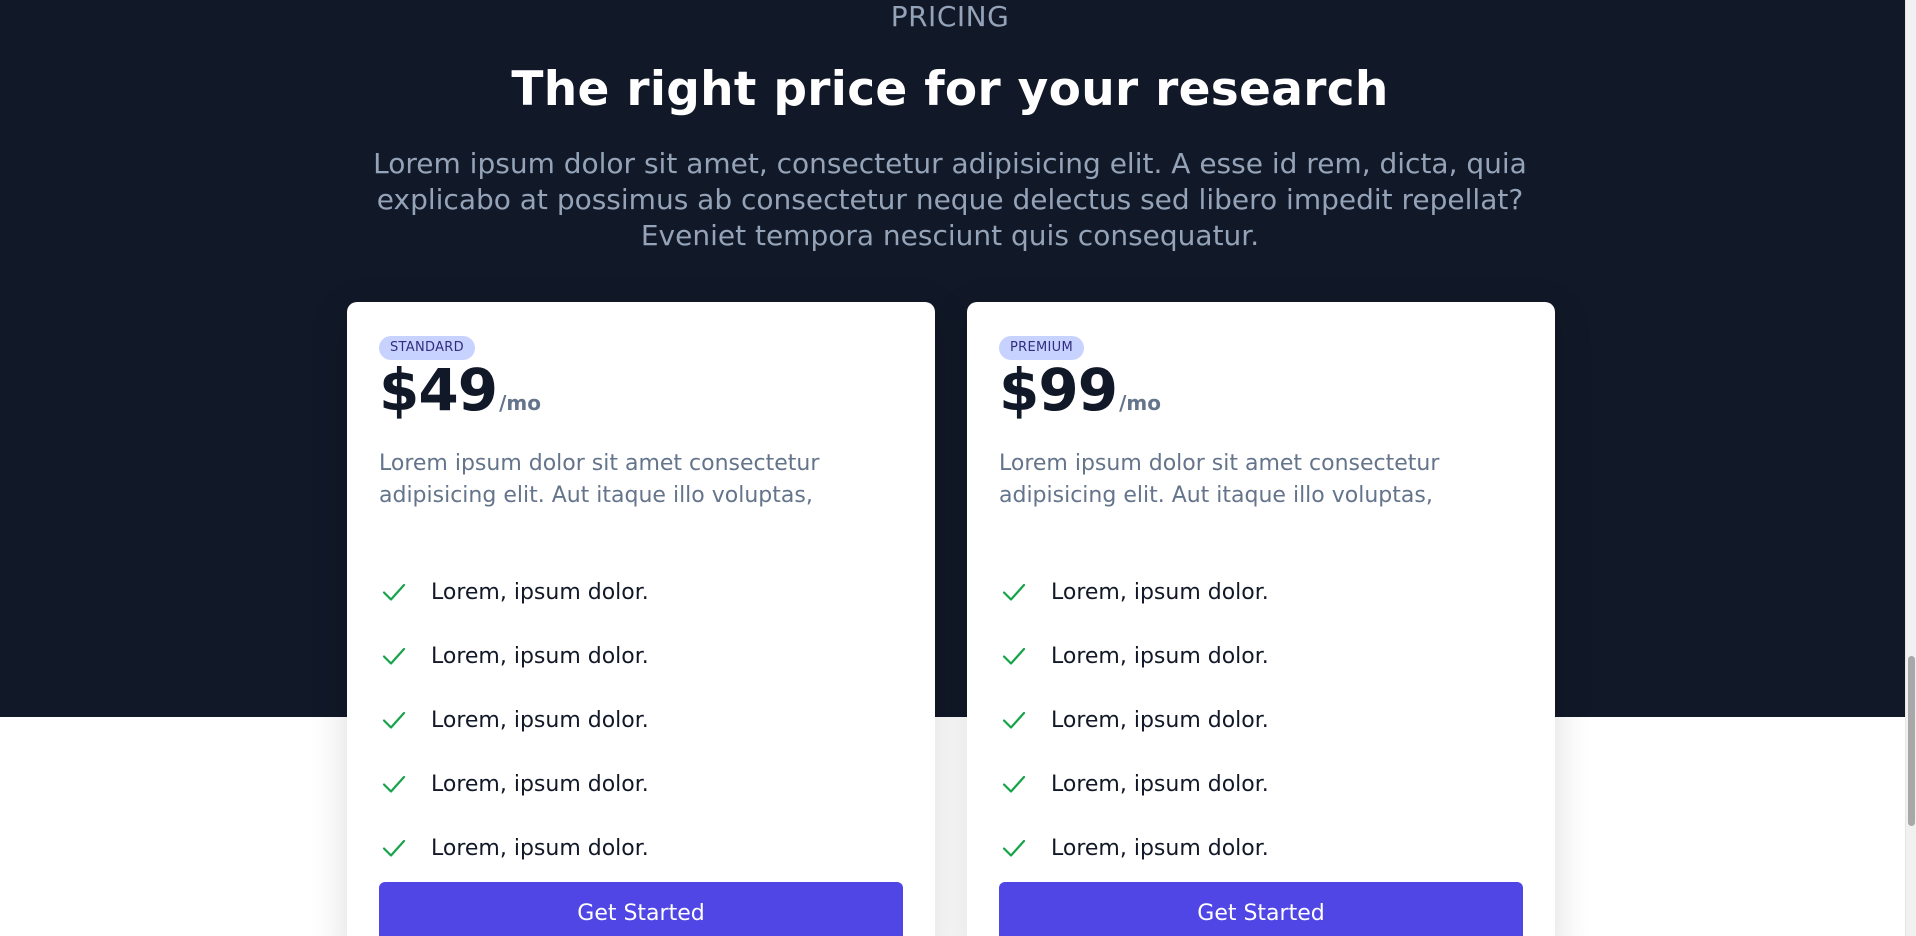  I want to click on price-amount: $49, so click(438, 390).